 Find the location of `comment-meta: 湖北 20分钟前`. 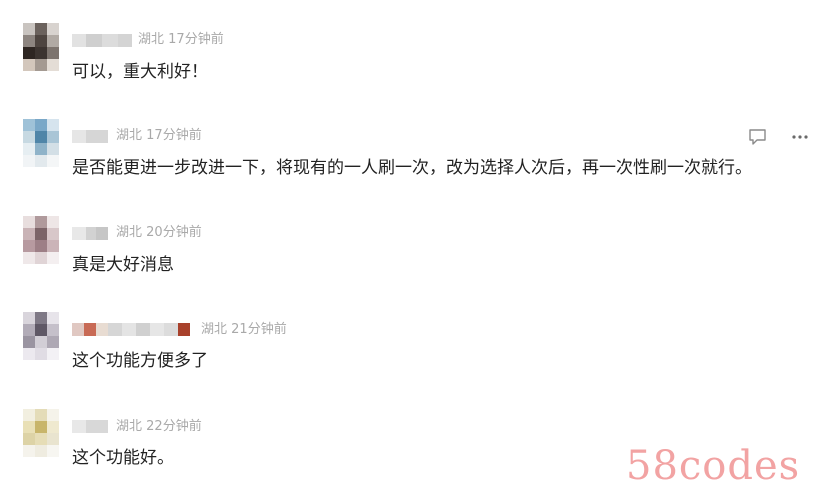

comment-meta: 湖北 20分钟前 is located at coordinates (159, 233).